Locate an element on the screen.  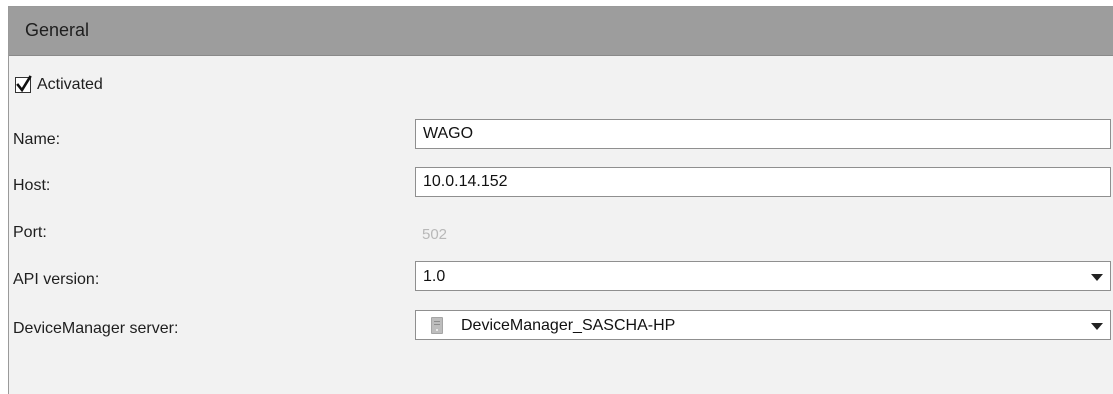
api-version-select: 1.0 is located at coordinates (763, 276).